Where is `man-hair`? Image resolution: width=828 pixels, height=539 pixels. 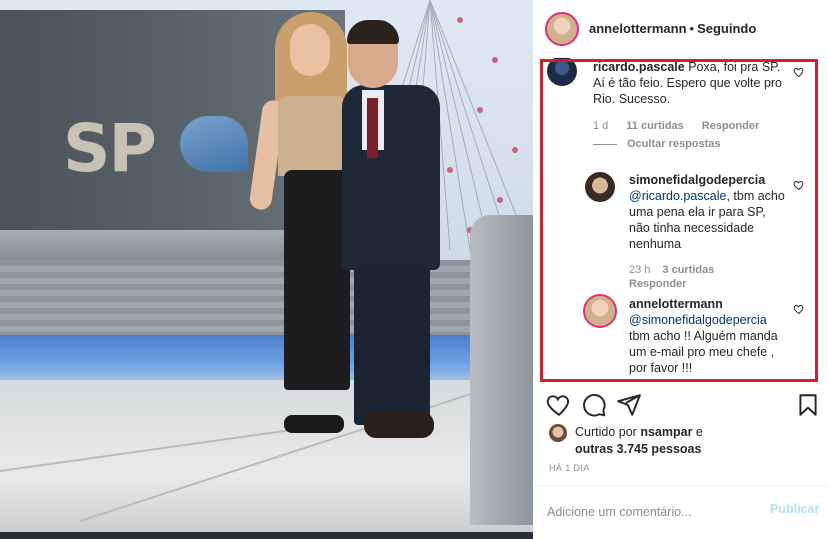 man-hair is located at coordinates (373, 32).